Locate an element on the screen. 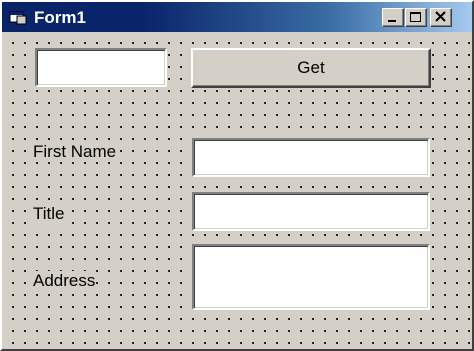 This screenshot has width=474, height=351. address-label: Address is located at coordinates (64, 281).